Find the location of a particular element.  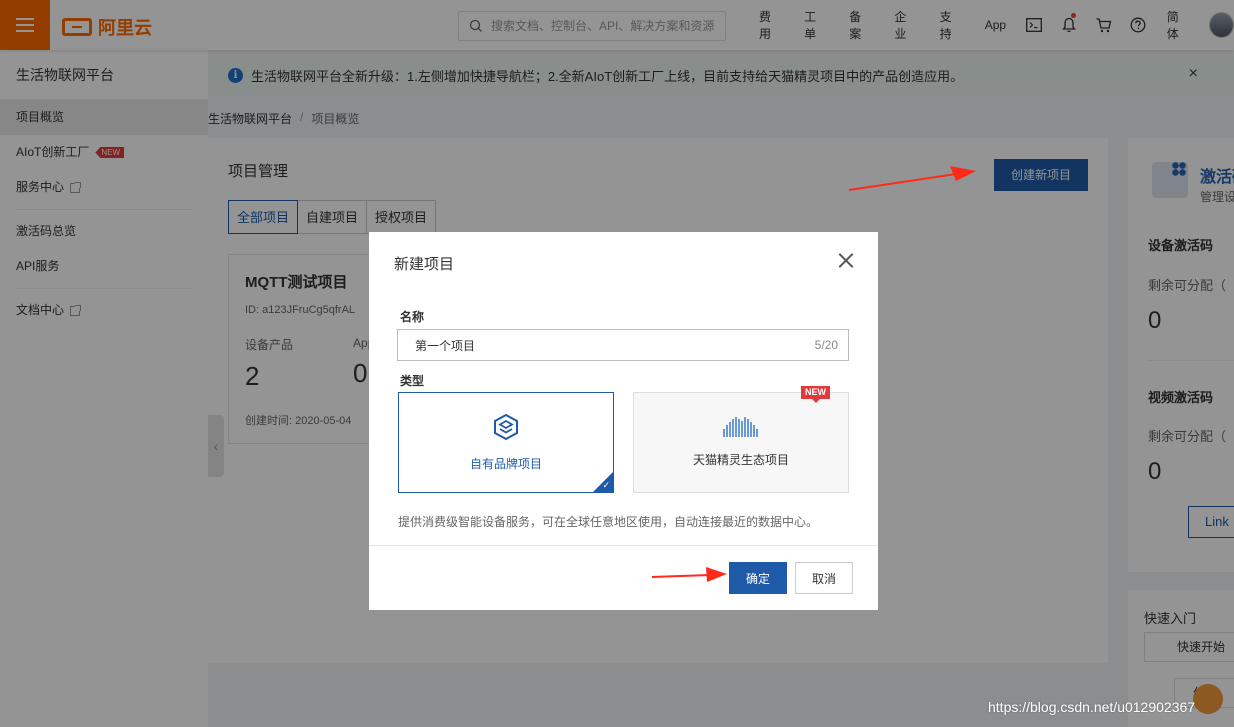

type-label: 类型 is located at coordinates (412, 381).